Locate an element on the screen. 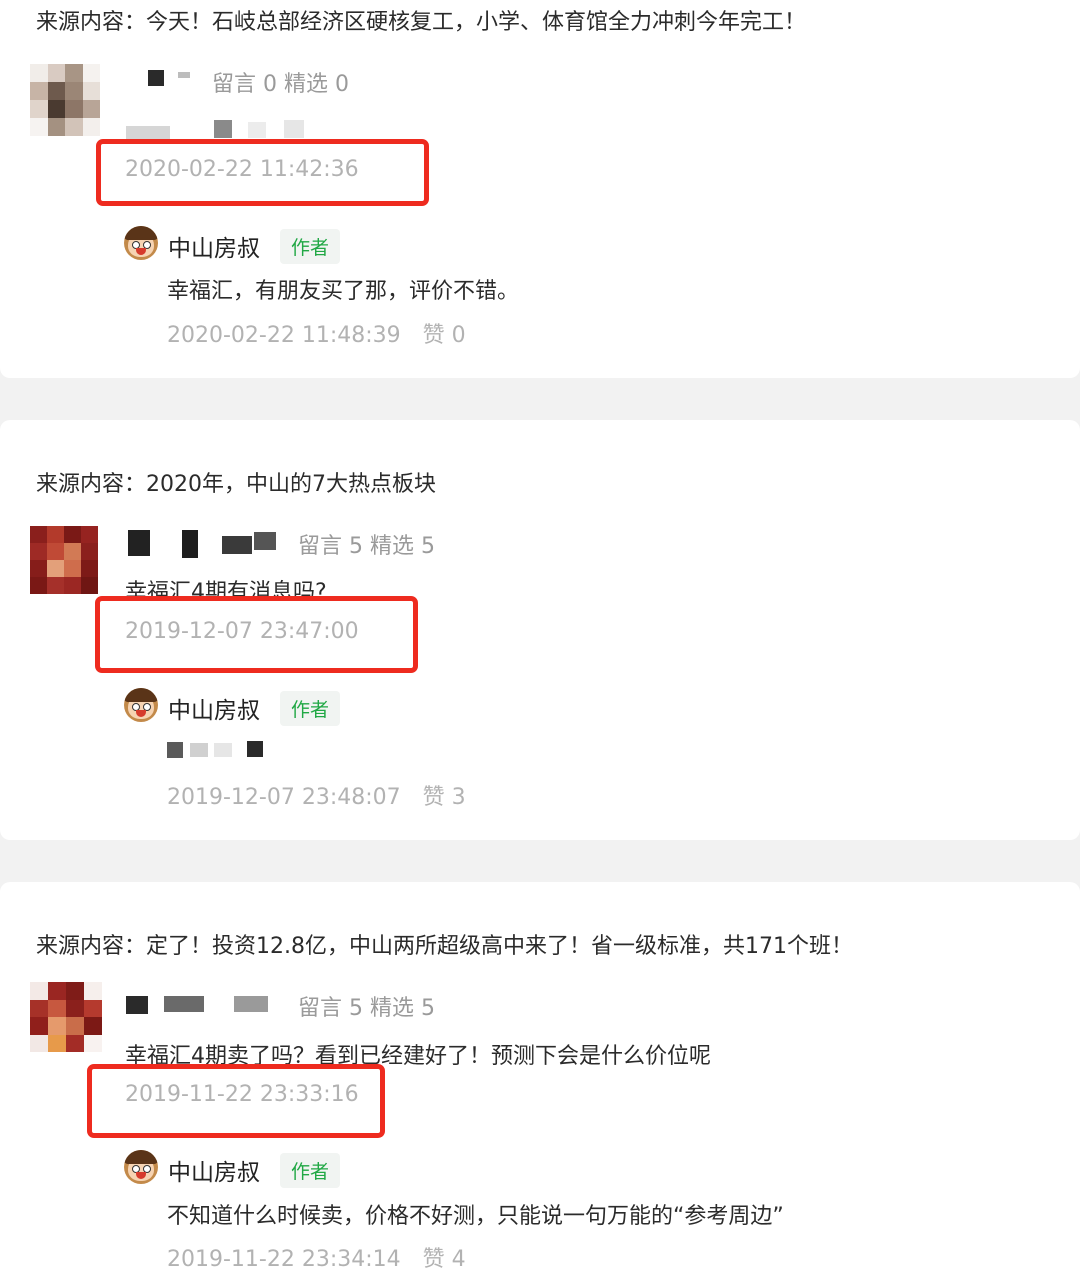 This screenshot has height=1281, width=1080. reply-time: 2020-02-22 11:48:39 is located at coordinates (284, 335).